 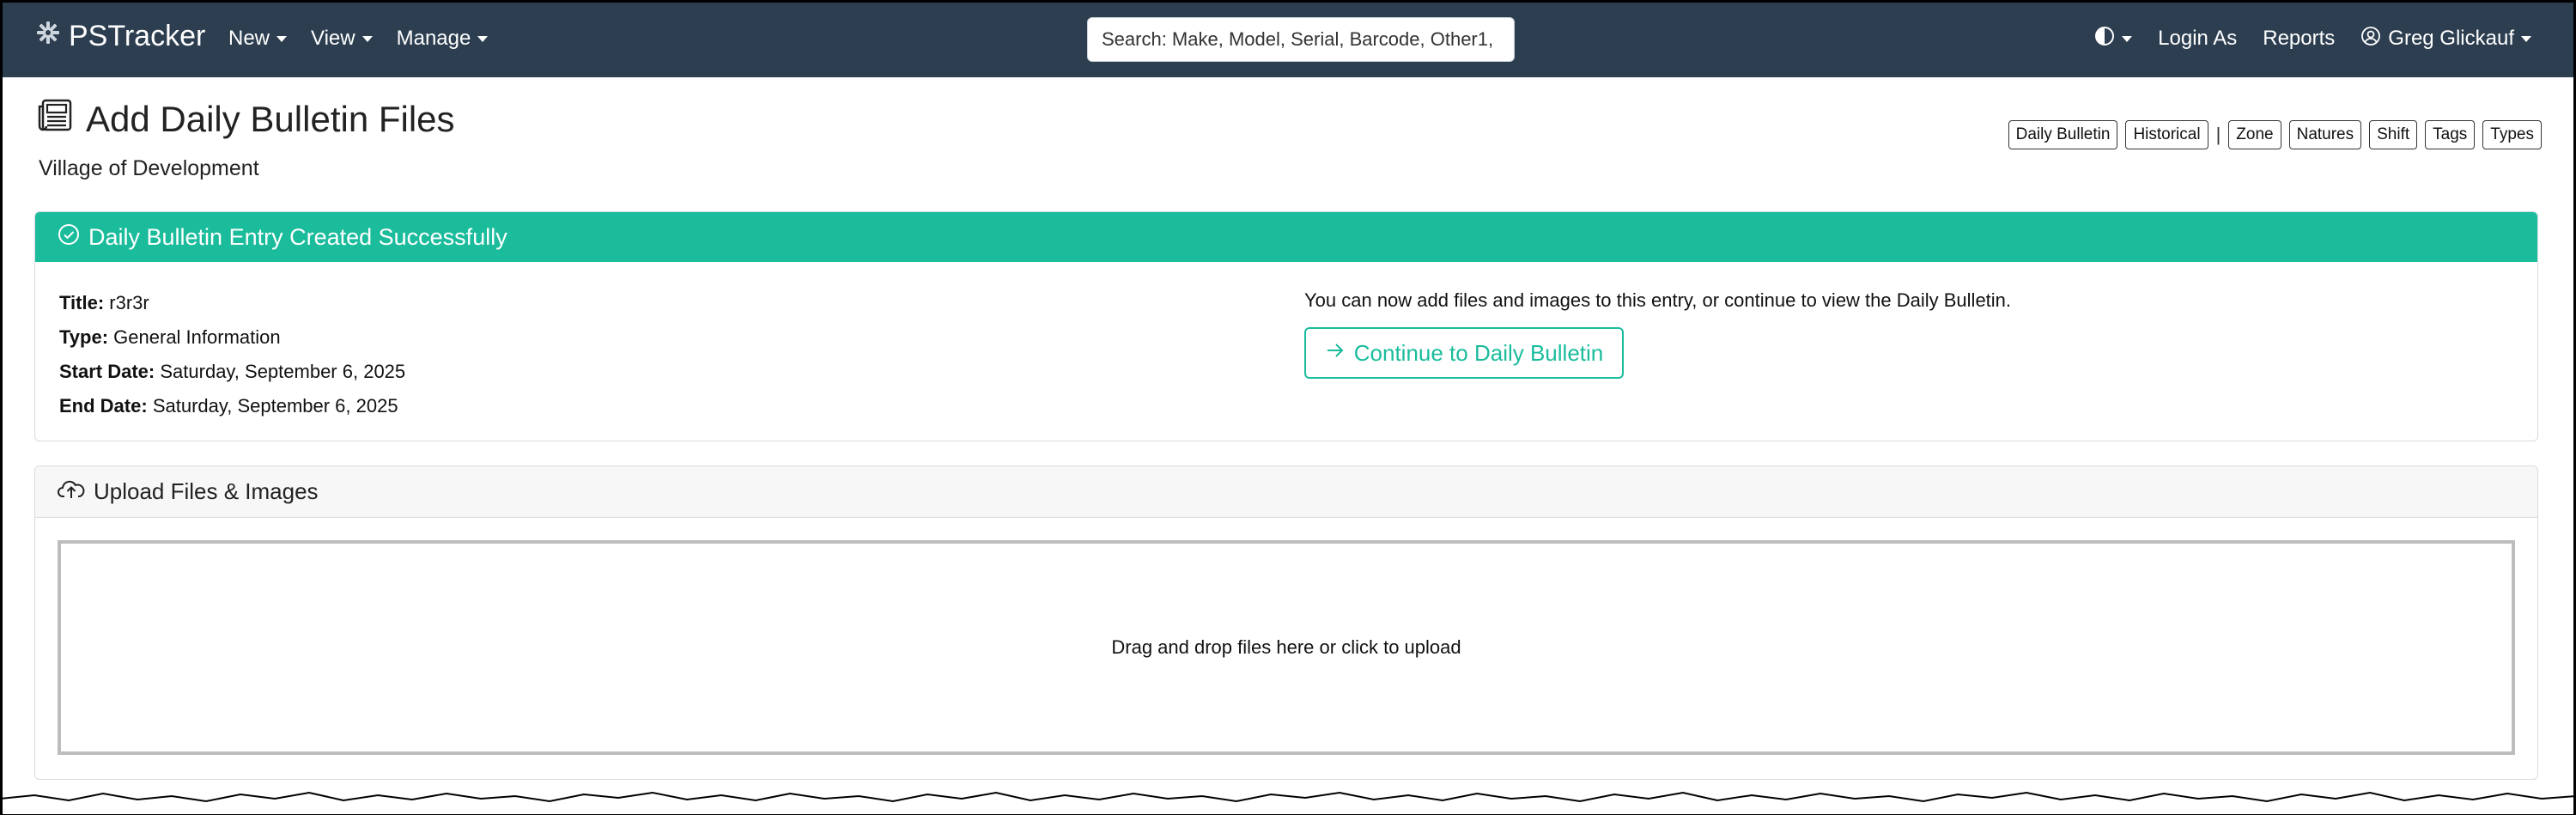 What do you see at coordinates (2393, 134) in the screenshot?
I see `quick-link-shift: Shift` at bounding box center [2393, 134].